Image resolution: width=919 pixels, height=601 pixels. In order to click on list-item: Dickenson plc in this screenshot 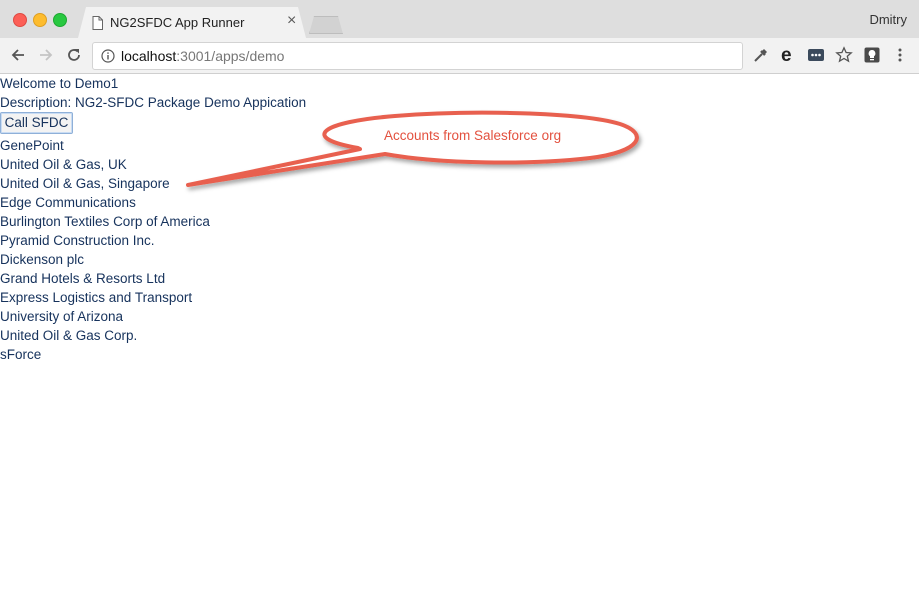, I will do `click(42, 259)`.